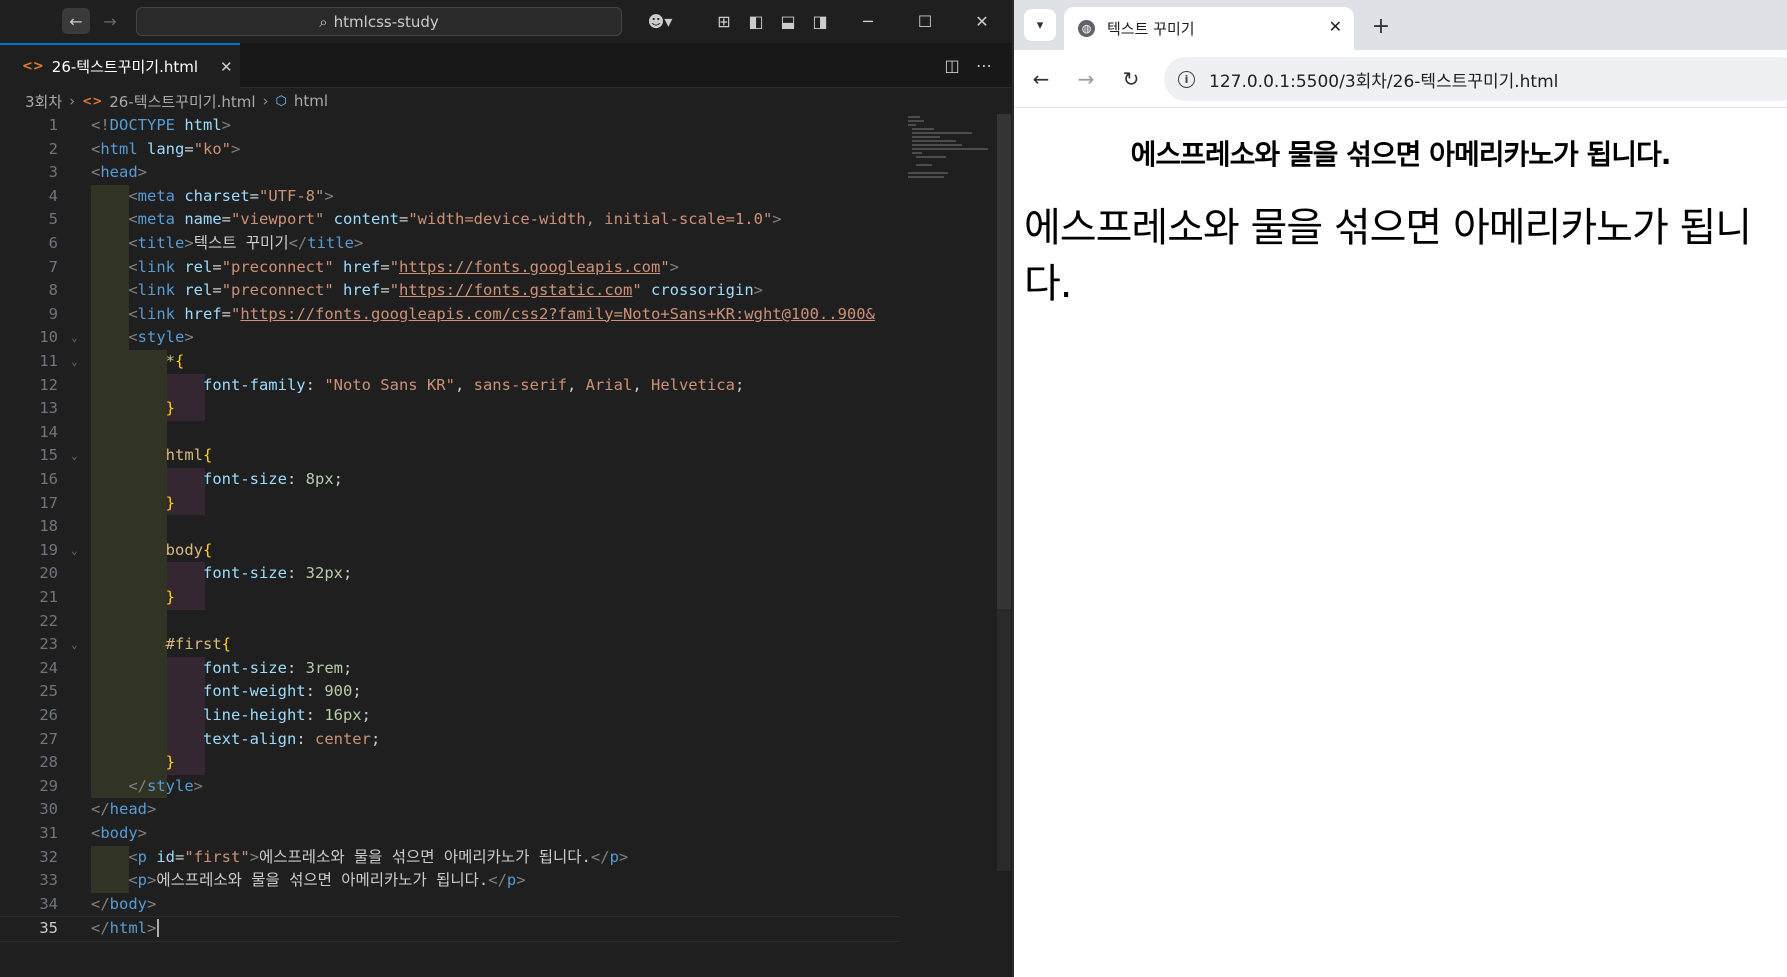 The image size is (1787, 977). I want to click on new-tab-icon: +, so click(1381, 26).